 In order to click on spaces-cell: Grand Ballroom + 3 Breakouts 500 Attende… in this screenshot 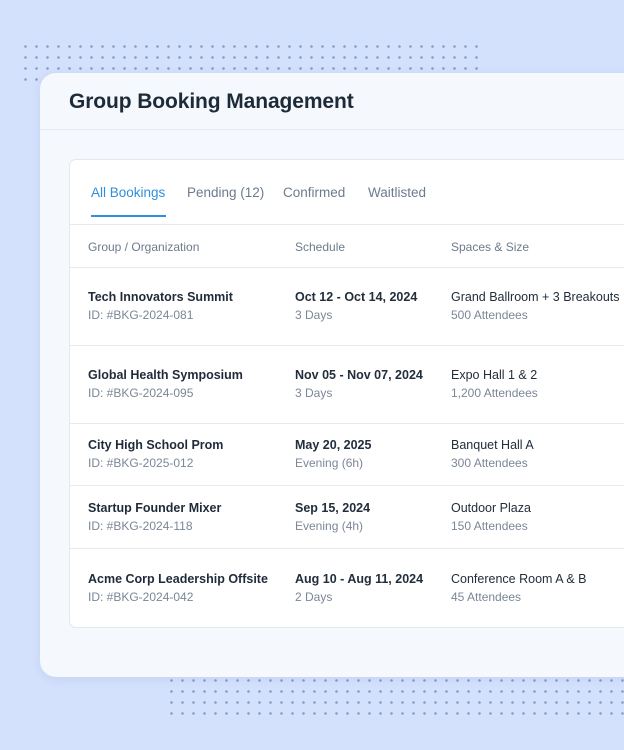, I will do `click(537, 306)`.